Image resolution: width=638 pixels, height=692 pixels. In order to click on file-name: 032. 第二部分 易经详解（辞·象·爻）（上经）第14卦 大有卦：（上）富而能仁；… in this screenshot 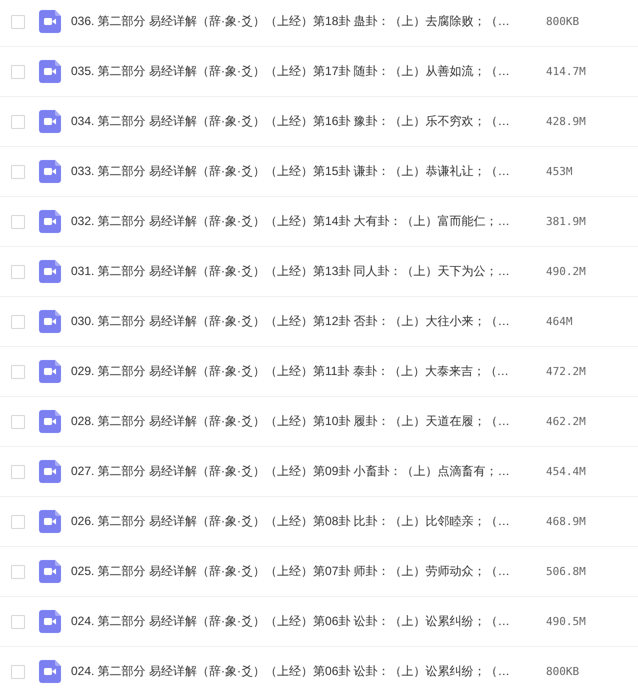, I will do `click(302, 221)`.